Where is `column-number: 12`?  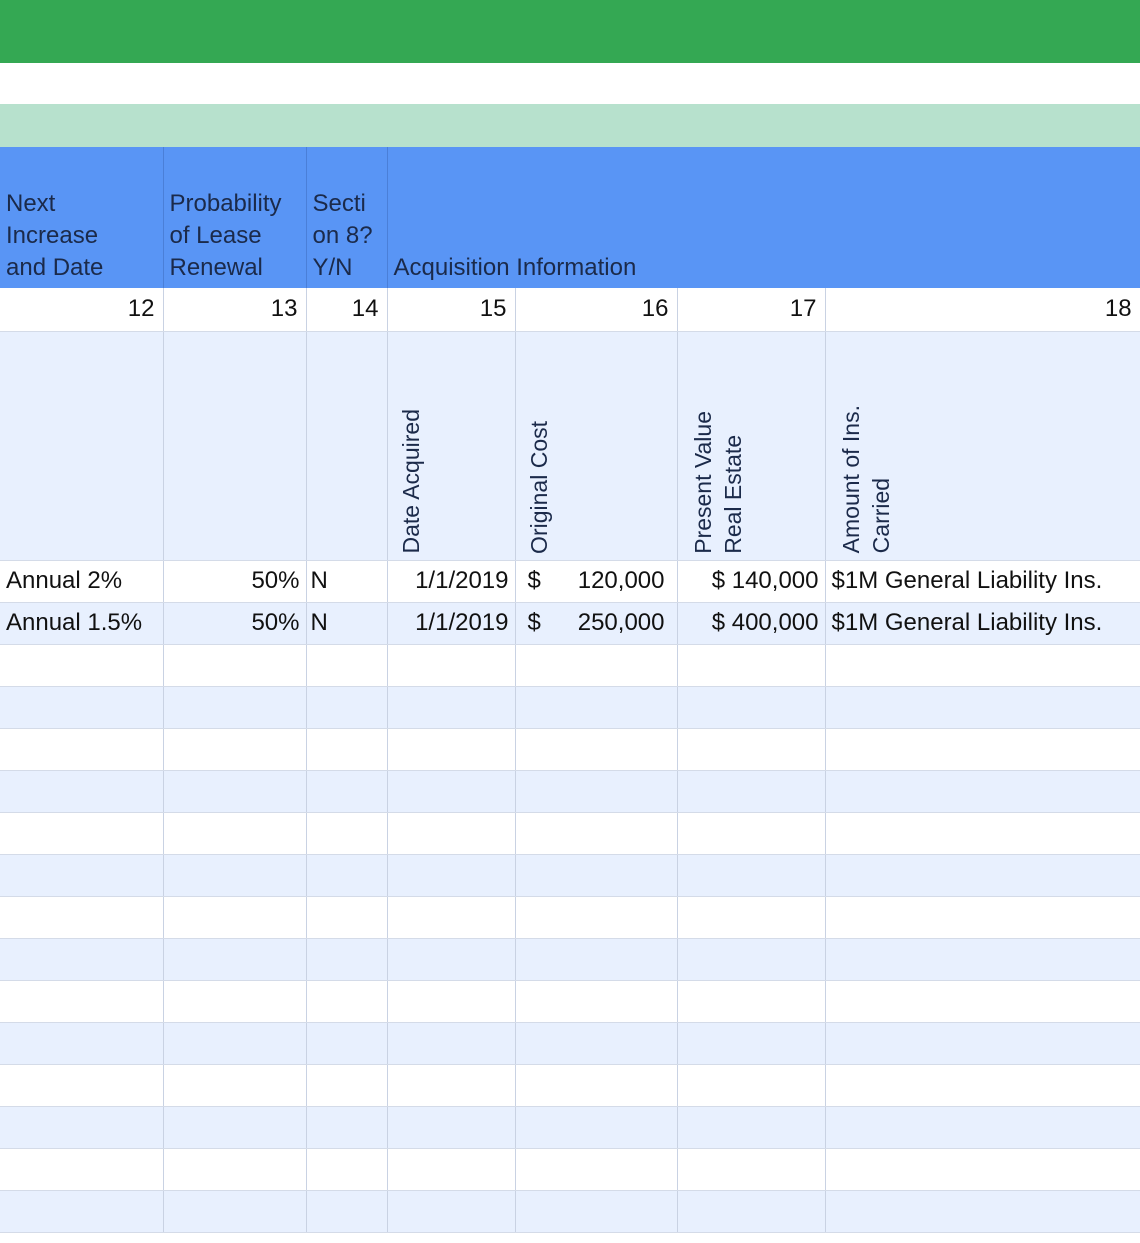
column-number: 12 is located at coordinates (82, 310).